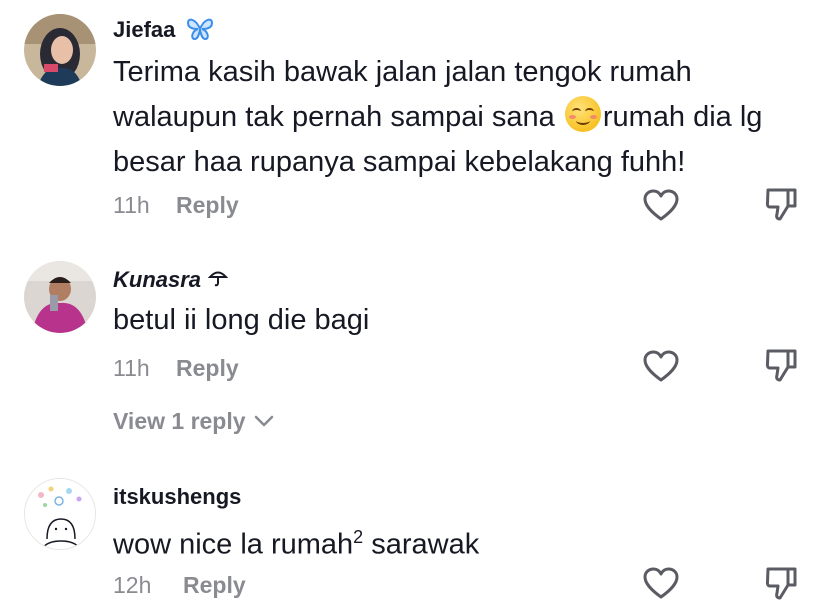 The width and height of the screenshot is (828, 615). What do you see at coordinates (241, 320) in the screenshot?
I see `comment-text: betul ii long die bagi` at bounding box center [241, 320].